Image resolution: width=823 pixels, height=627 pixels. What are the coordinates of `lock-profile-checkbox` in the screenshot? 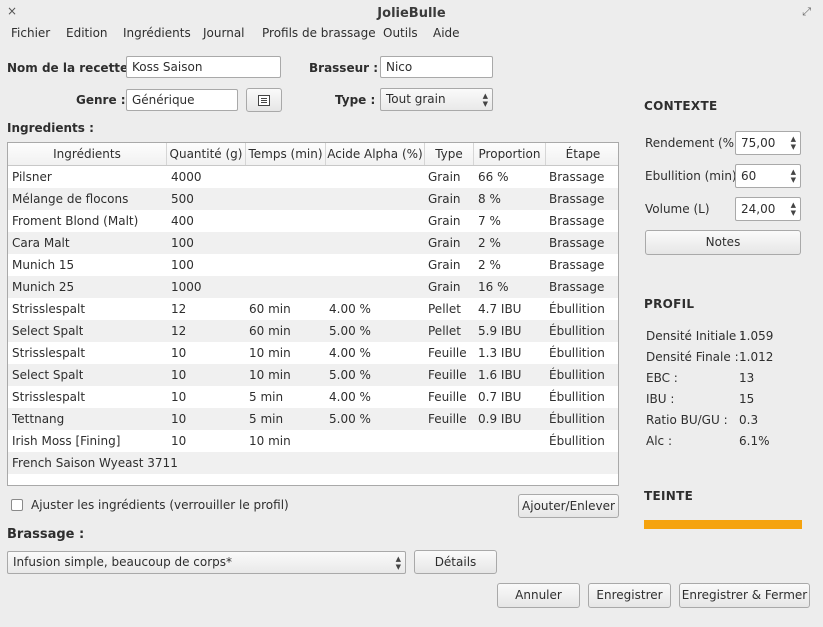 It's located at (17, 505).